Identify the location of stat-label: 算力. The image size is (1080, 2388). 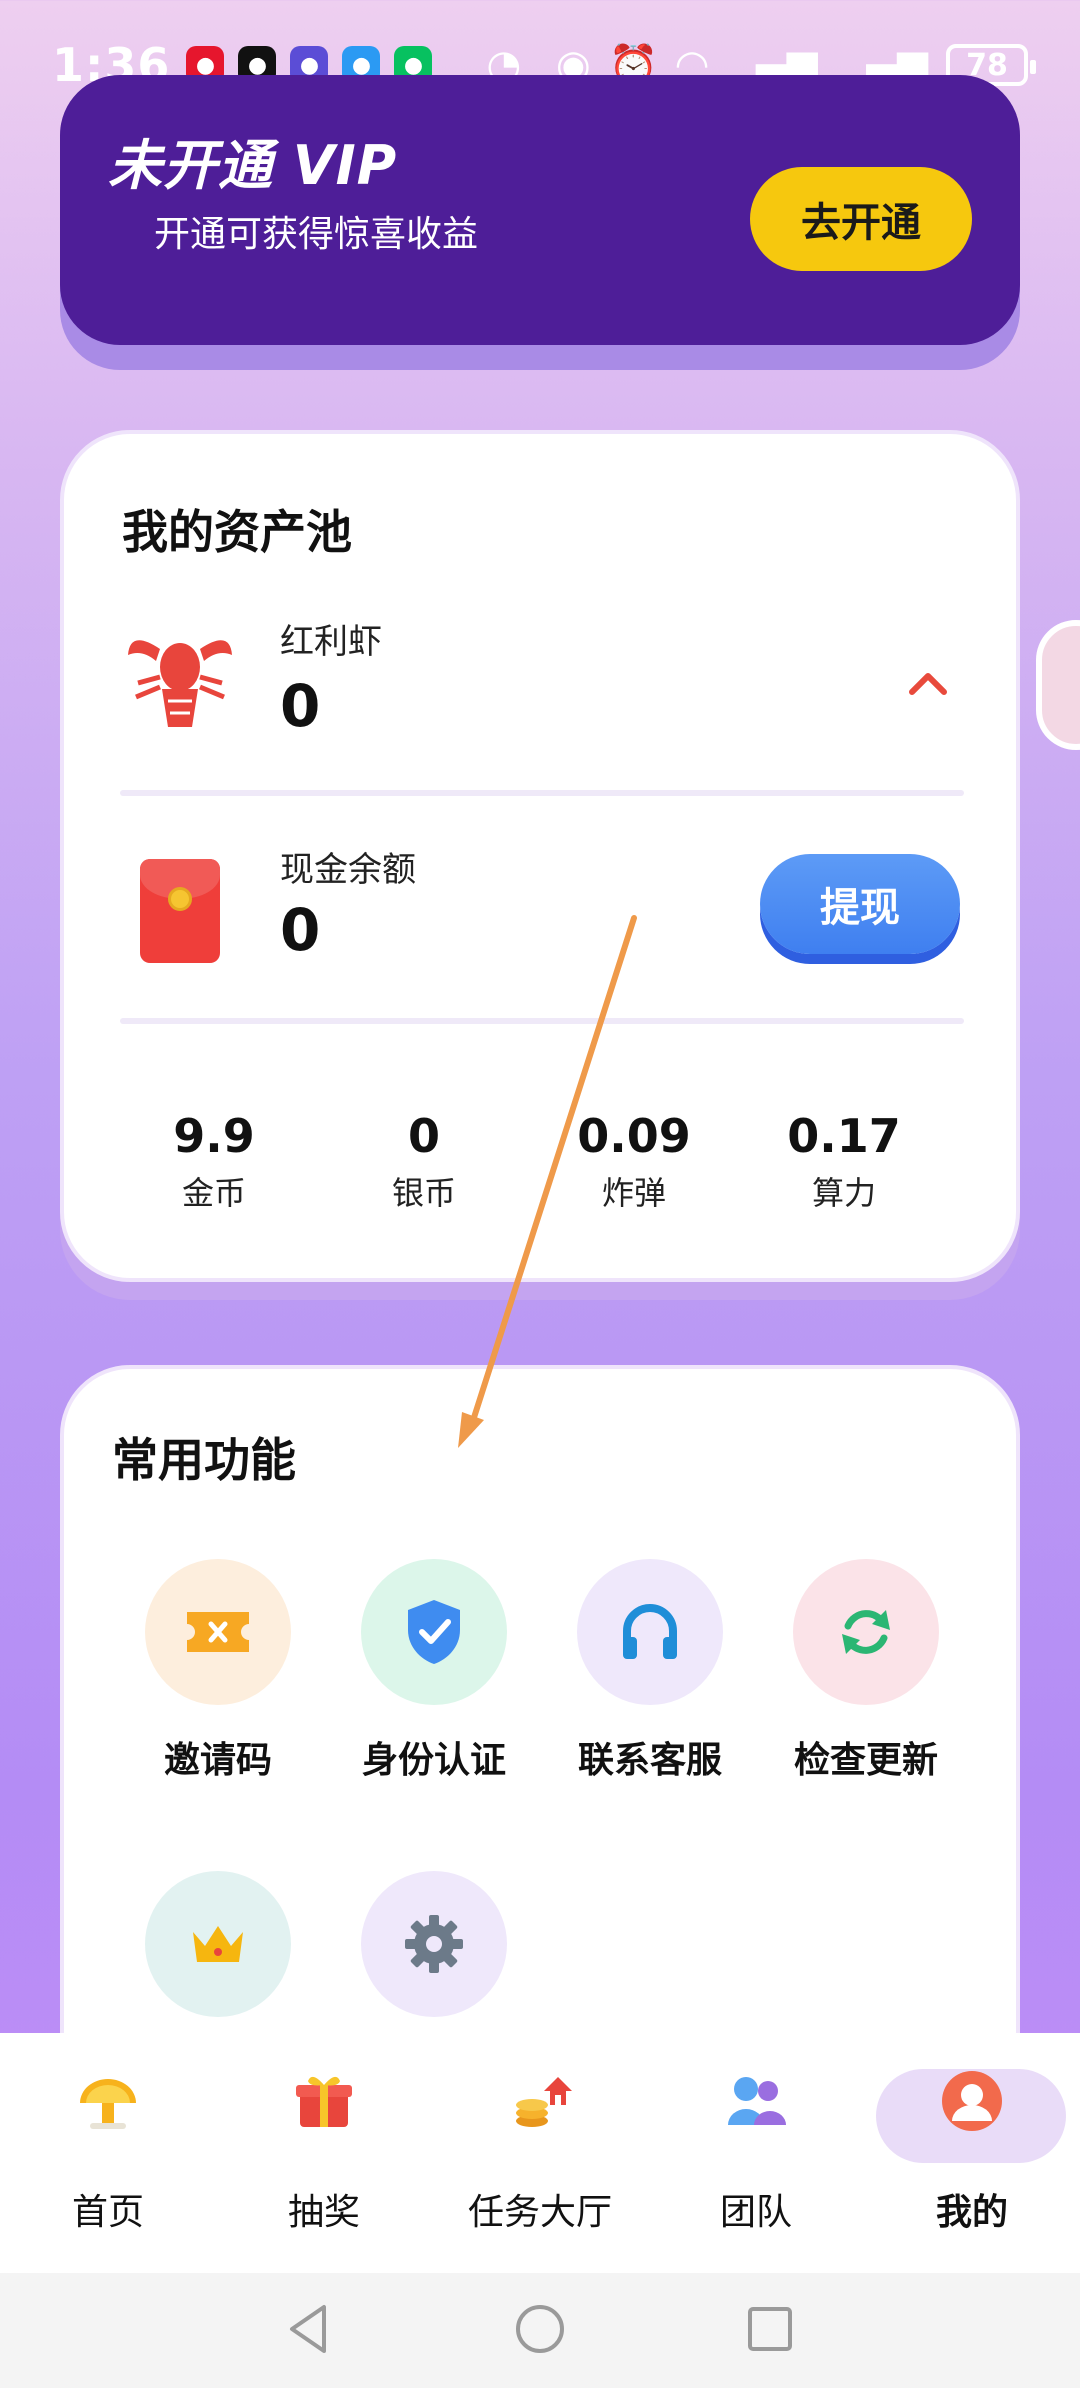
(843, 1193).